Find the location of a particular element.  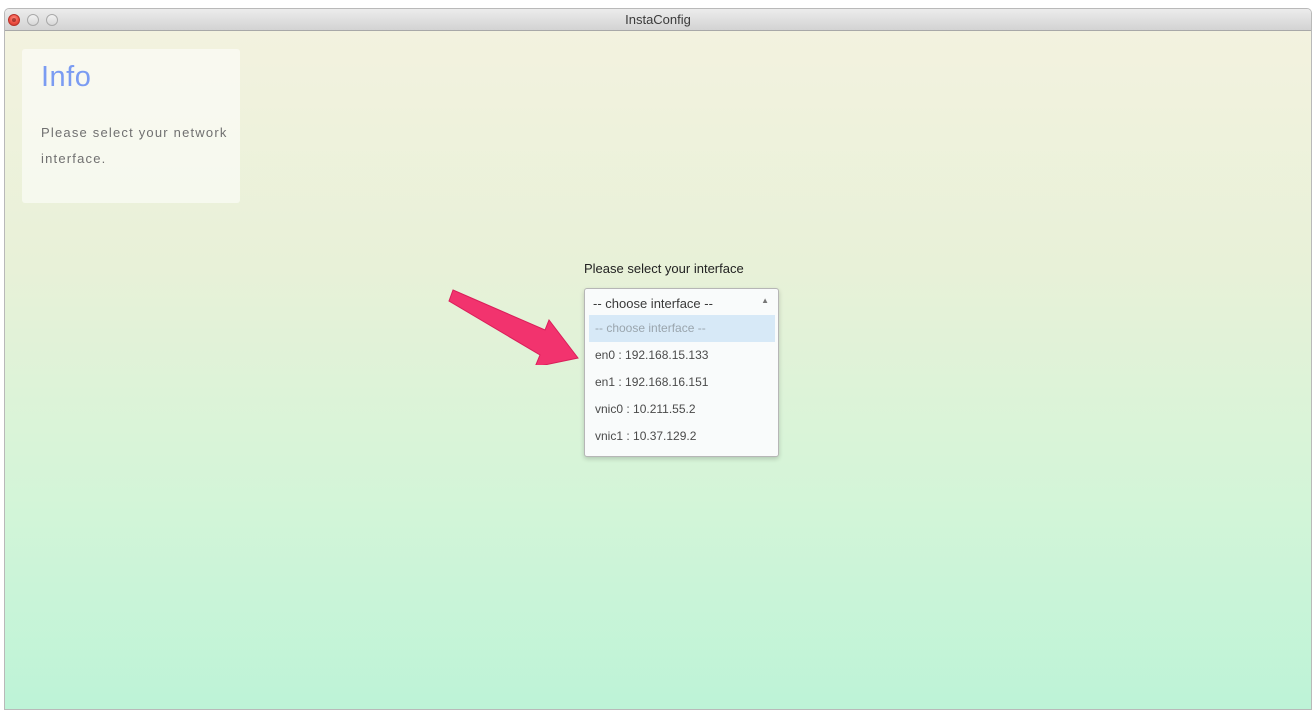

interface-select-value: -- choose interface -- is located at coordinates (653, 303).